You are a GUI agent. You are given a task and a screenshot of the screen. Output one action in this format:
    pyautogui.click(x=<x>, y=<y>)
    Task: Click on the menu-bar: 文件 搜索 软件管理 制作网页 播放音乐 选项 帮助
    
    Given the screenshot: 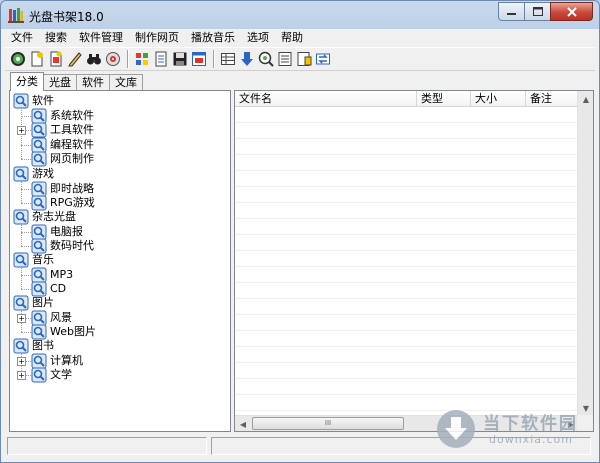 What is the action you would take?
    pyautogui.click(x=300, y=38)
    